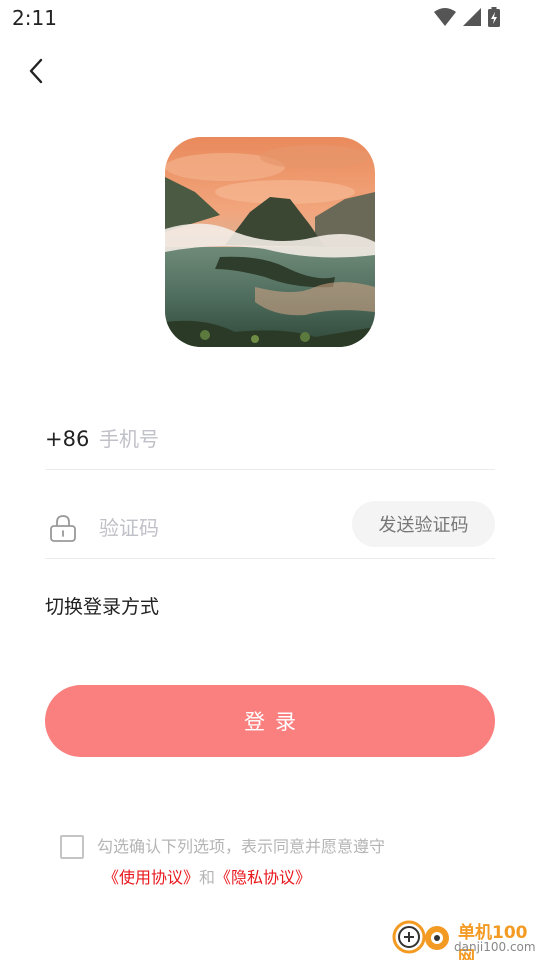  I want to click on switch-login-method-link: 切换登录方式, so click(102, 605).